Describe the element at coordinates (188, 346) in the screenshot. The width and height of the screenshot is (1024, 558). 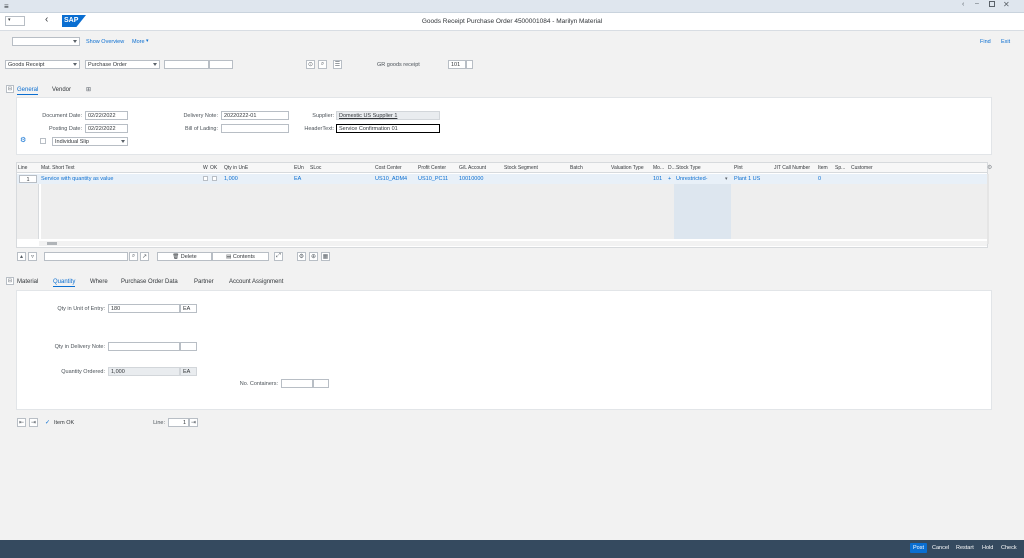
I see `qty-delivery-unit` at that location.